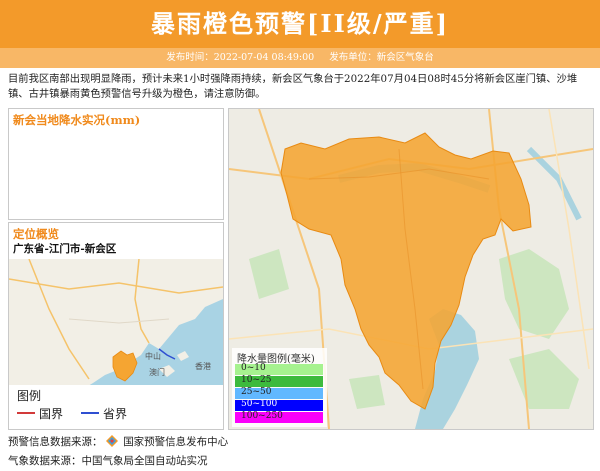 The height and width of the screenshot is (471, 600). I want to click on weather-source: 气象数据来源：中国气象局全国自动站实况, so click(108, 461).